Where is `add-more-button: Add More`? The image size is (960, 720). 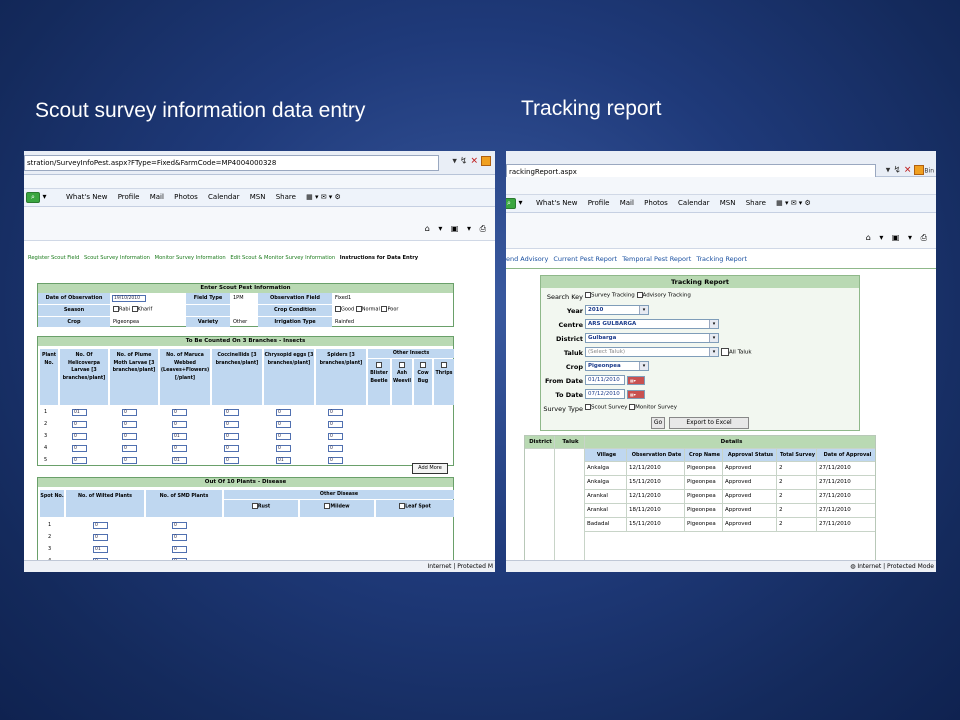
add-more-button: Add More is located at coordinates (430, 468).